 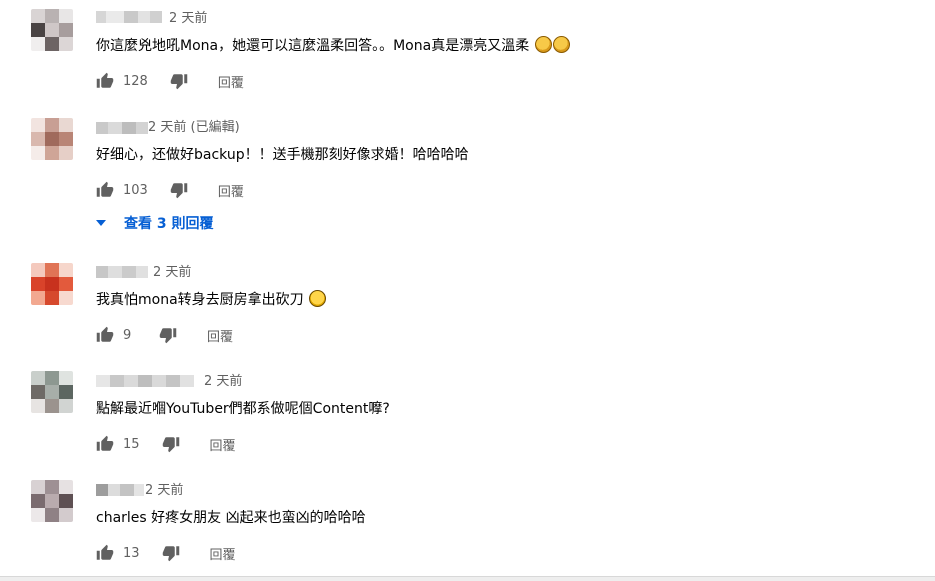 What do you see at coordinates (135, 190) in the screenshot?
I see `like-count: 103` at bounding box center [135, 190].